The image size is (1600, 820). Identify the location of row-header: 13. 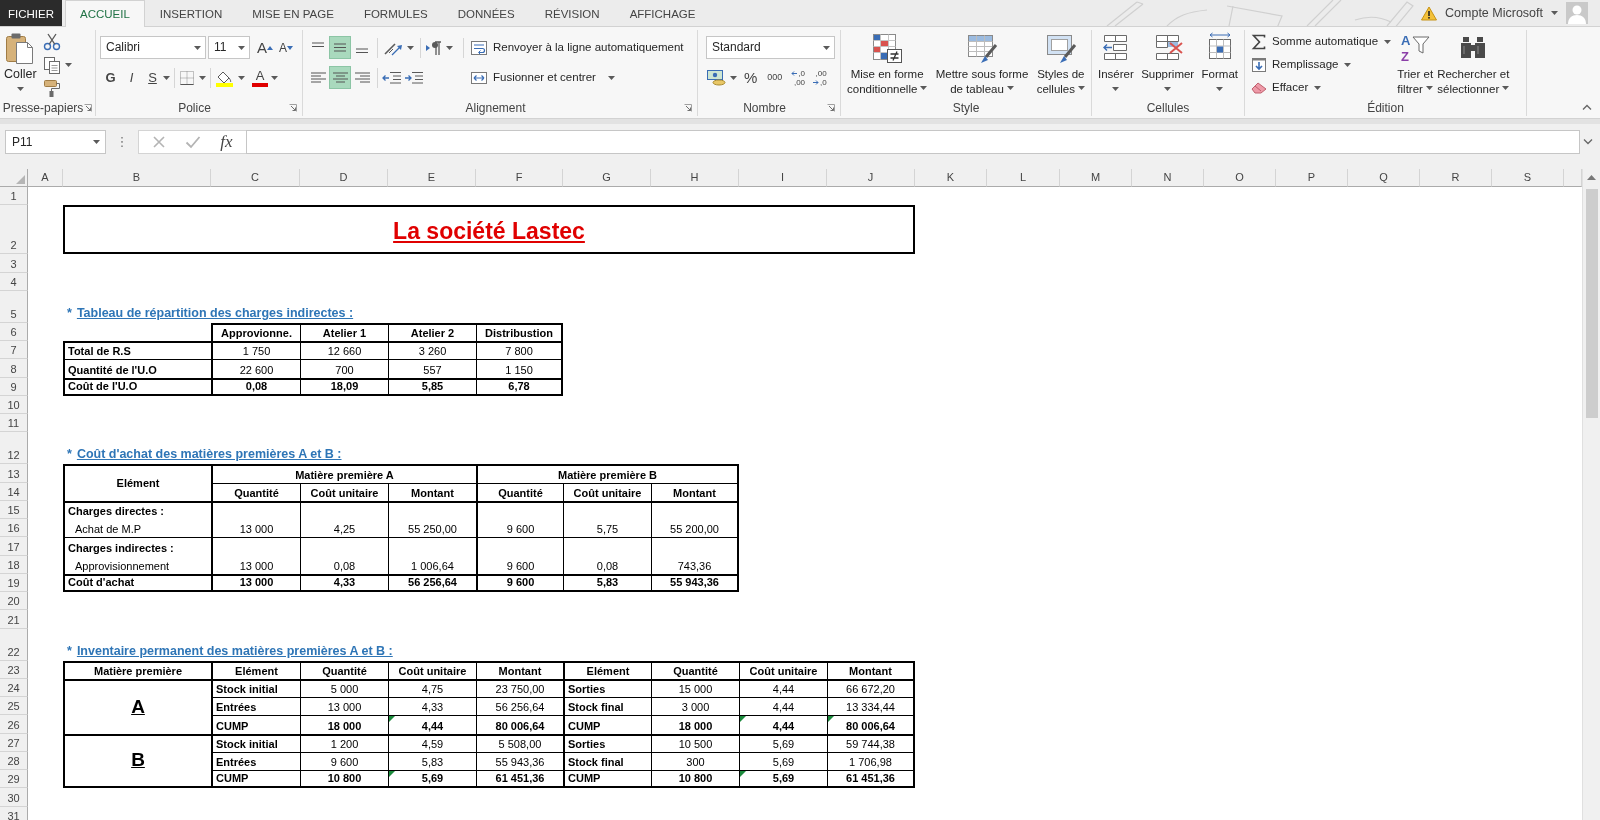
(14, 473).